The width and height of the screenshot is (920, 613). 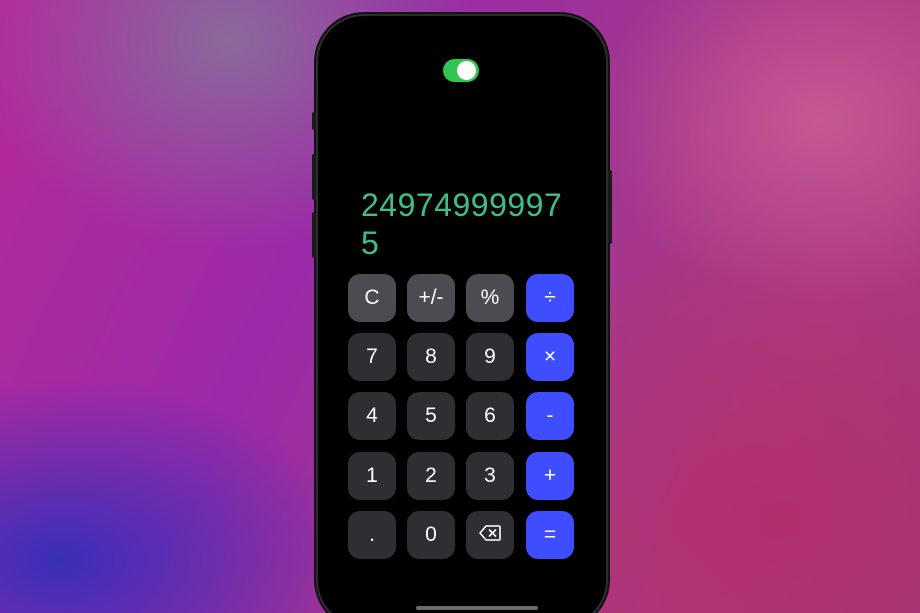 I want to click on digit-3-button: 3, so click(x=490, y=476).